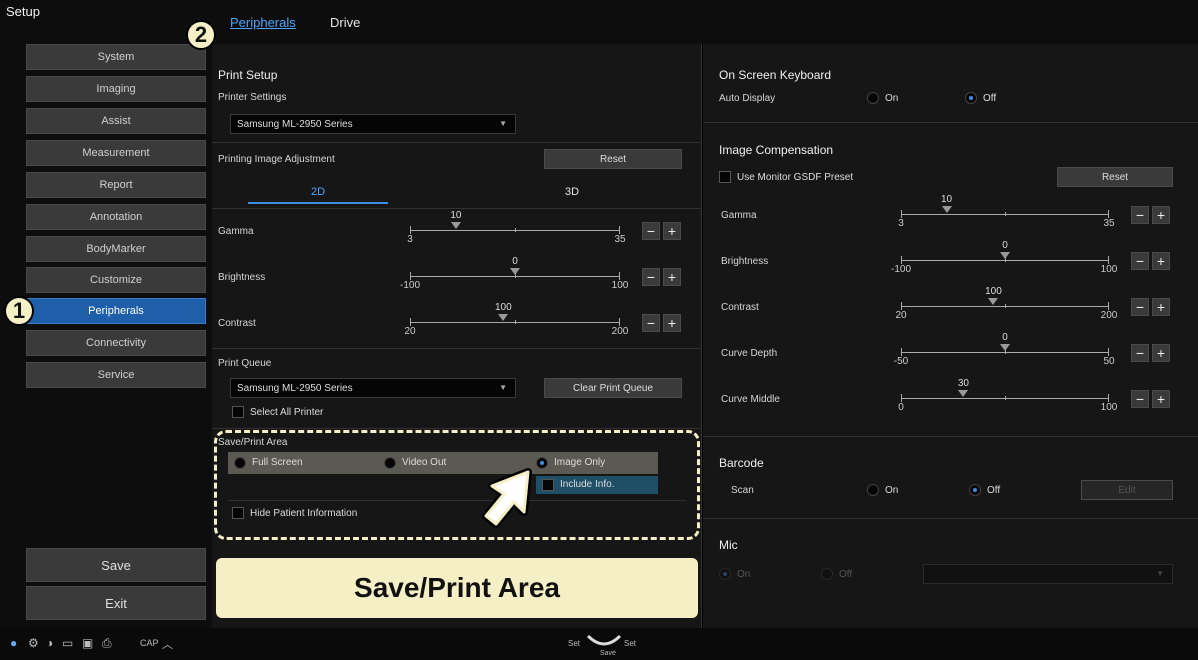  Describe the element at coordinates (116, 311) in the screenshot. I see `sidebar-item-peripherals: Peripherals` at that location.